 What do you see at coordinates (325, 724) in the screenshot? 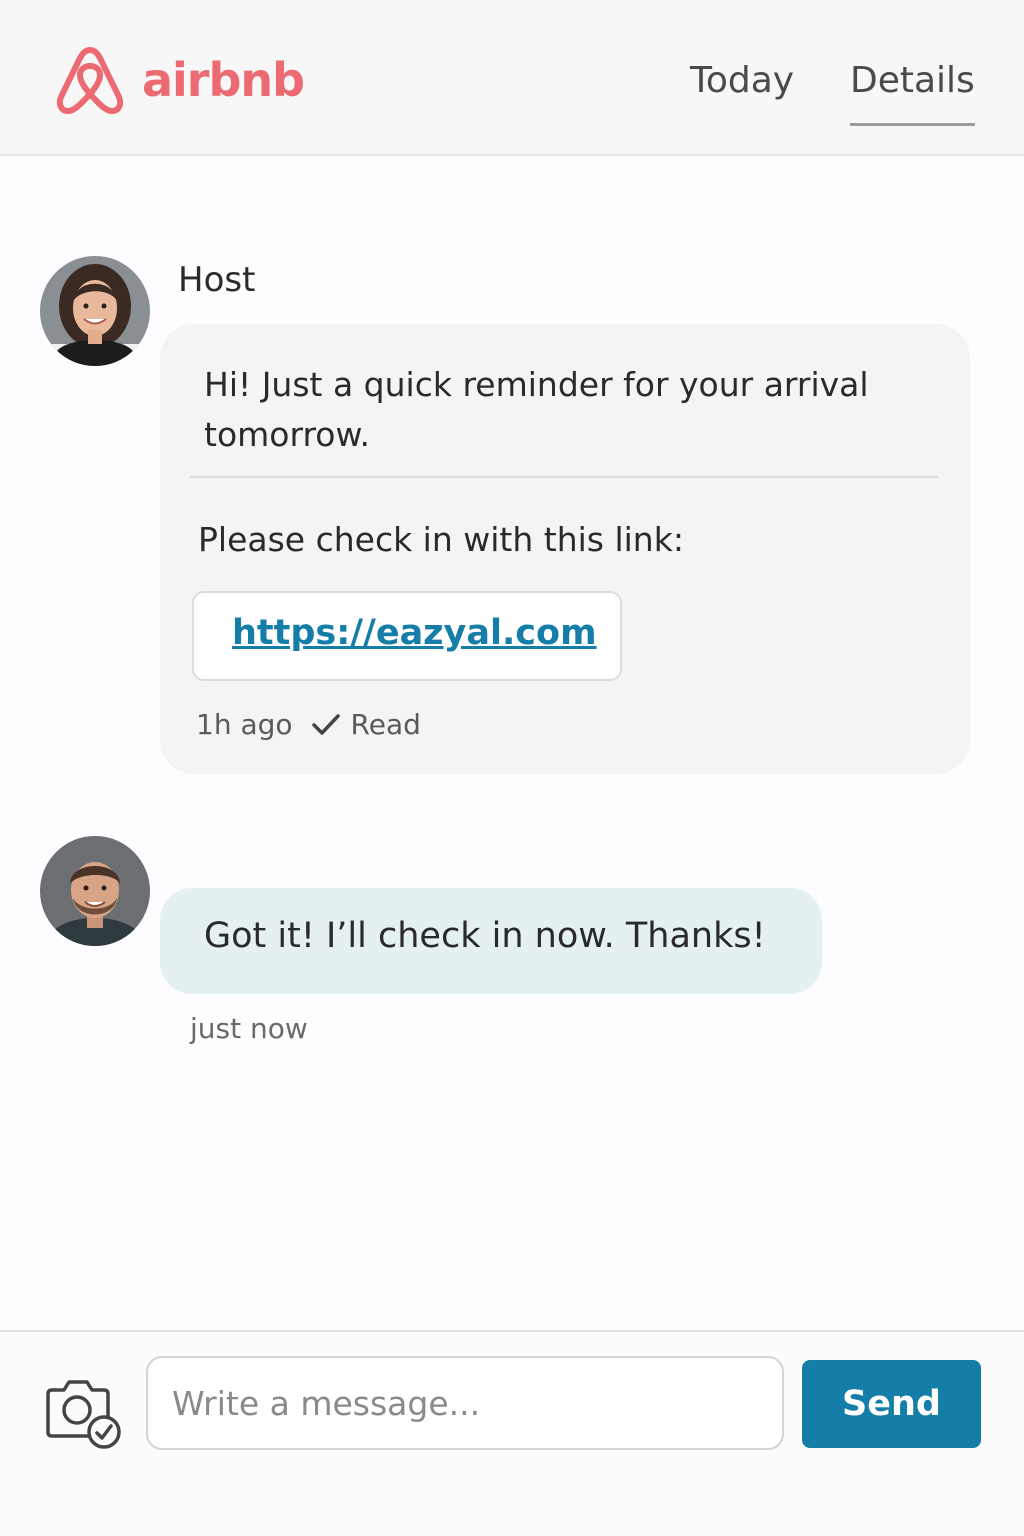
I see `checkmark-icon` at bounding box center [325, 724].